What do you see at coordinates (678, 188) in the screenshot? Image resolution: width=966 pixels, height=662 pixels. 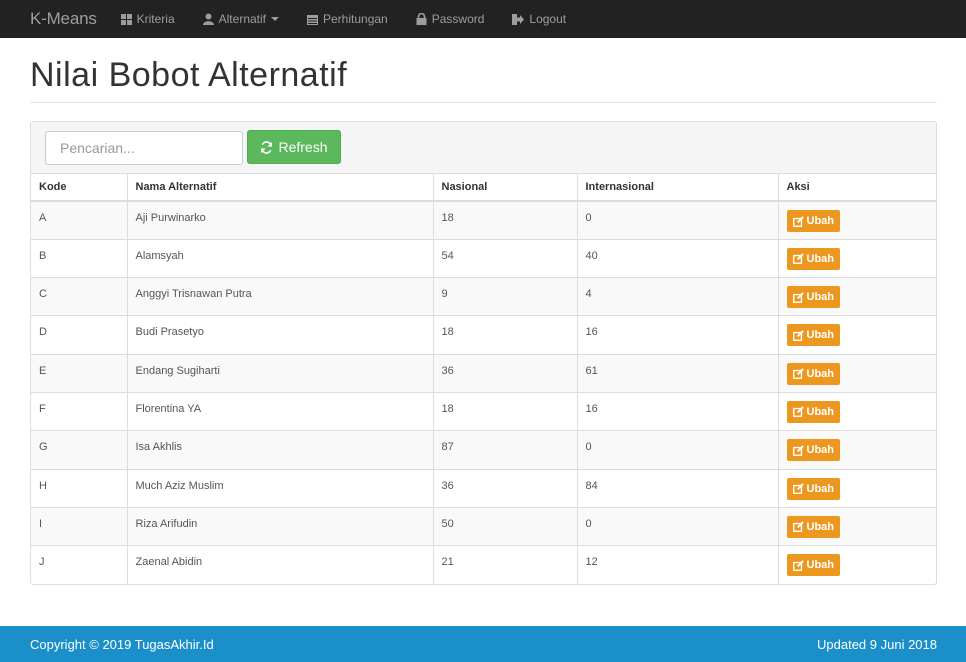 I see `column-header-internasional: Internasional` at bounding box center [678, 188].